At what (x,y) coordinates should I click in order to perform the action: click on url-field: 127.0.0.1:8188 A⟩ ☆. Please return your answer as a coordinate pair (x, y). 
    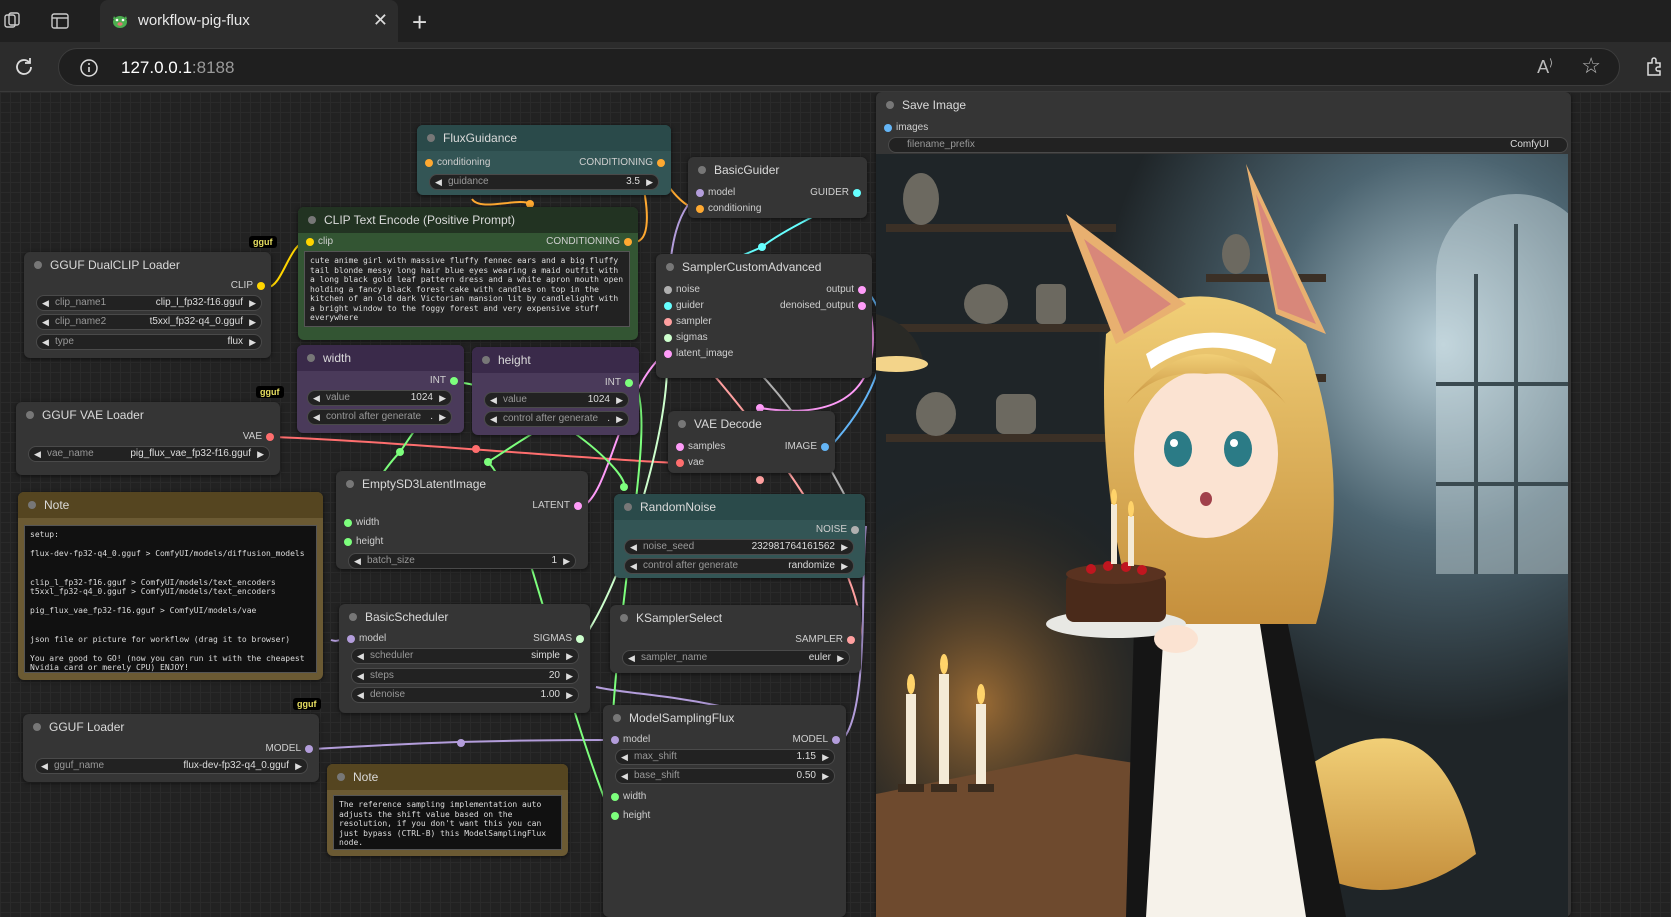
    Looking at the image, I should click on (839, 67).